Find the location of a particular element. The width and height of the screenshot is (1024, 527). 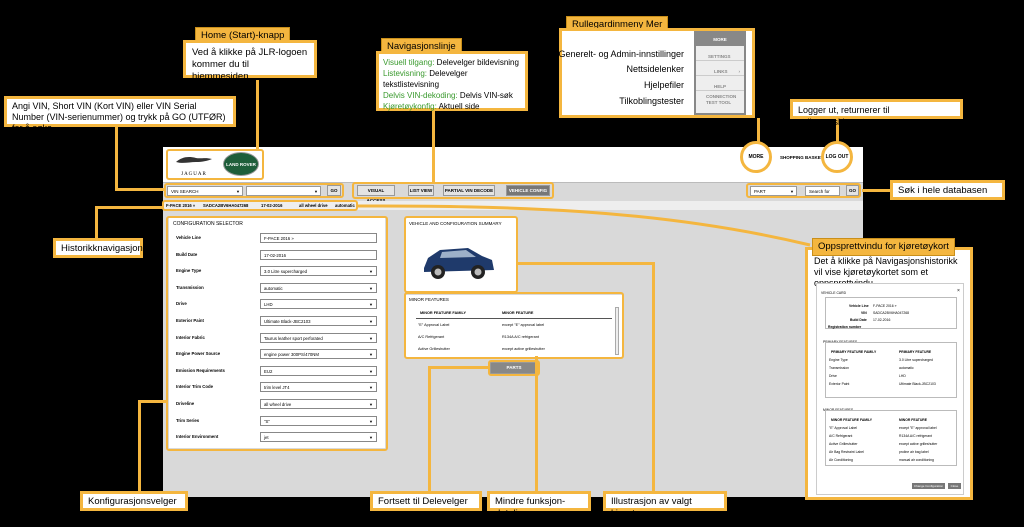

menu-item-links-label: LINKS is located at coordinates (721, 71).